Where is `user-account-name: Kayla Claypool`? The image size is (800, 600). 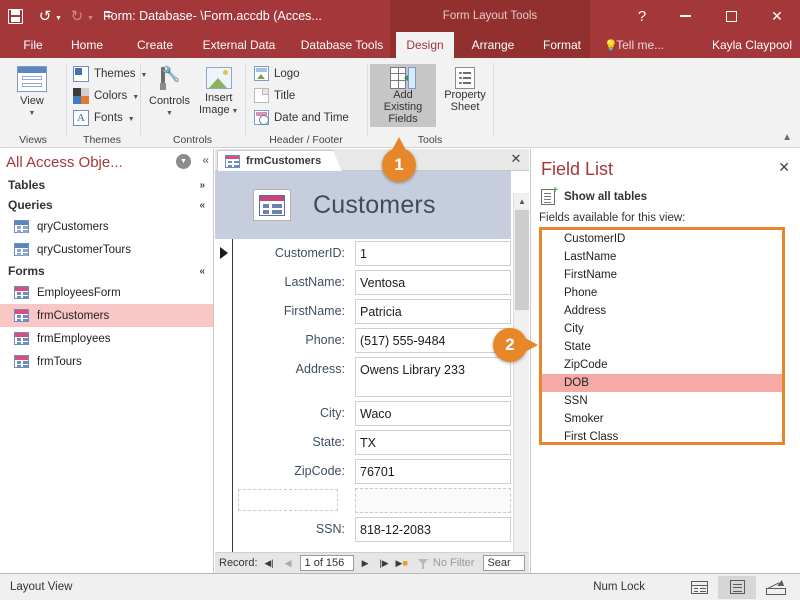 user-account-name: Kayla Claypool is located at coordinates (752, 45).